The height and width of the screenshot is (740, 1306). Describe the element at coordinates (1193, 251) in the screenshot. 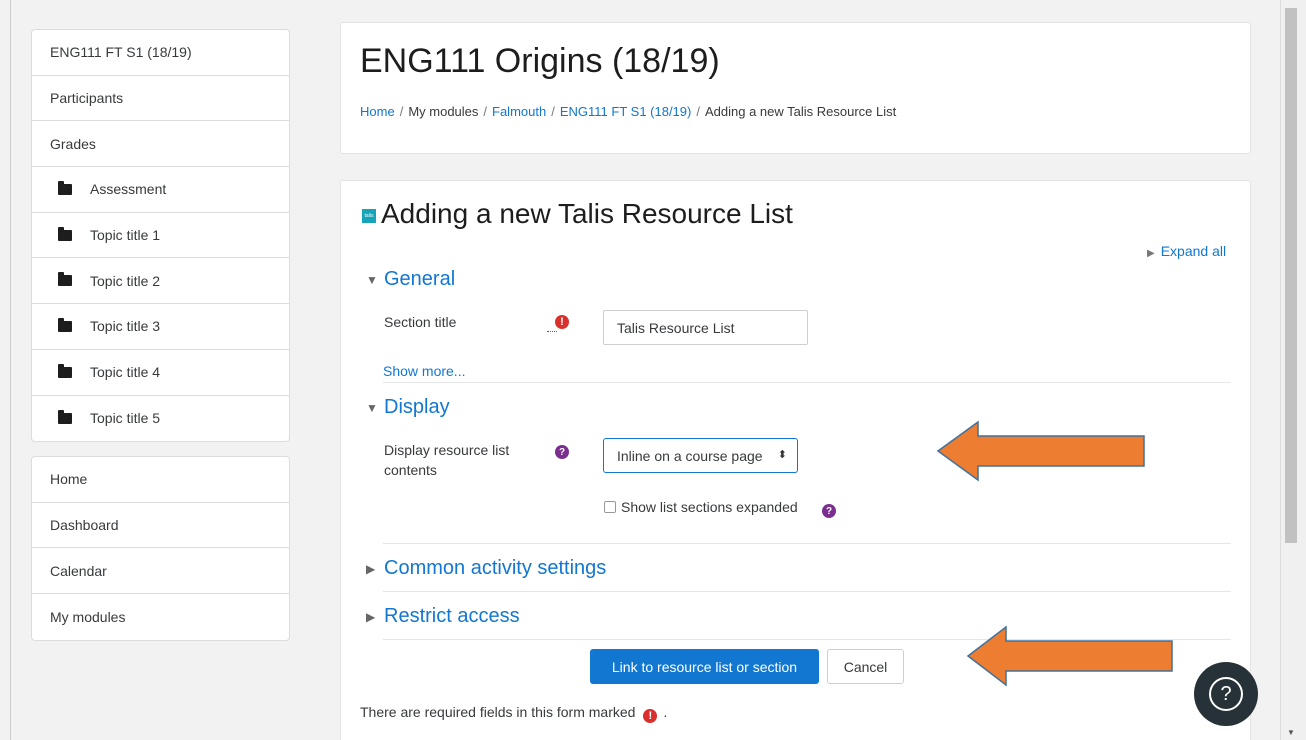

I see `expand-all-label: Expand all` at that location.